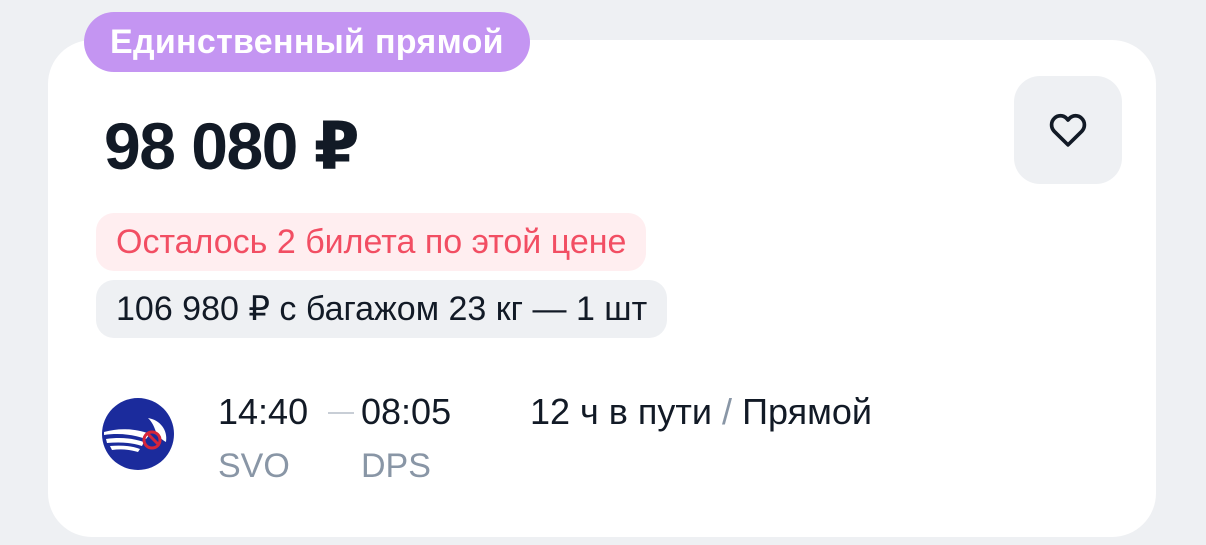  I want to click on airline-logo, so click(138, 434).